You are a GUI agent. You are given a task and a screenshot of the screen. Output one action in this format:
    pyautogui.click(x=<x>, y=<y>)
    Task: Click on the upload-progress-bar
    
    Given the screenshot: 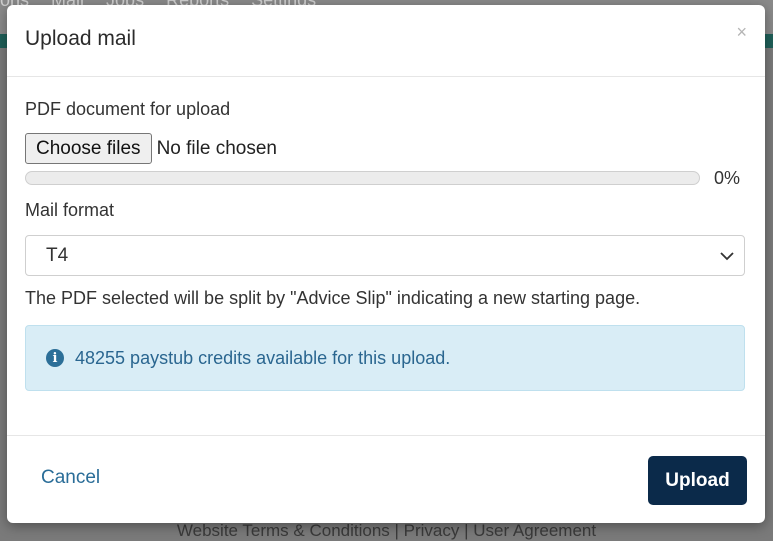 What is the action you would take?
    pyautogui.click(x=362, y=178)
    